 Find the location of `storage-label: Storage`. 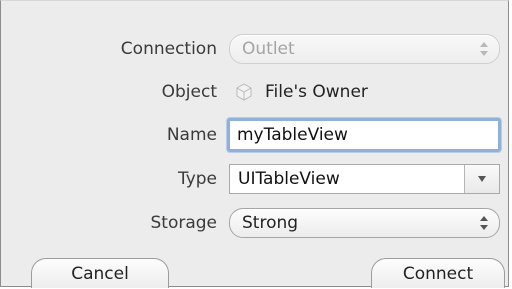

storage-label: Storage is located at coordinates (183, 223).